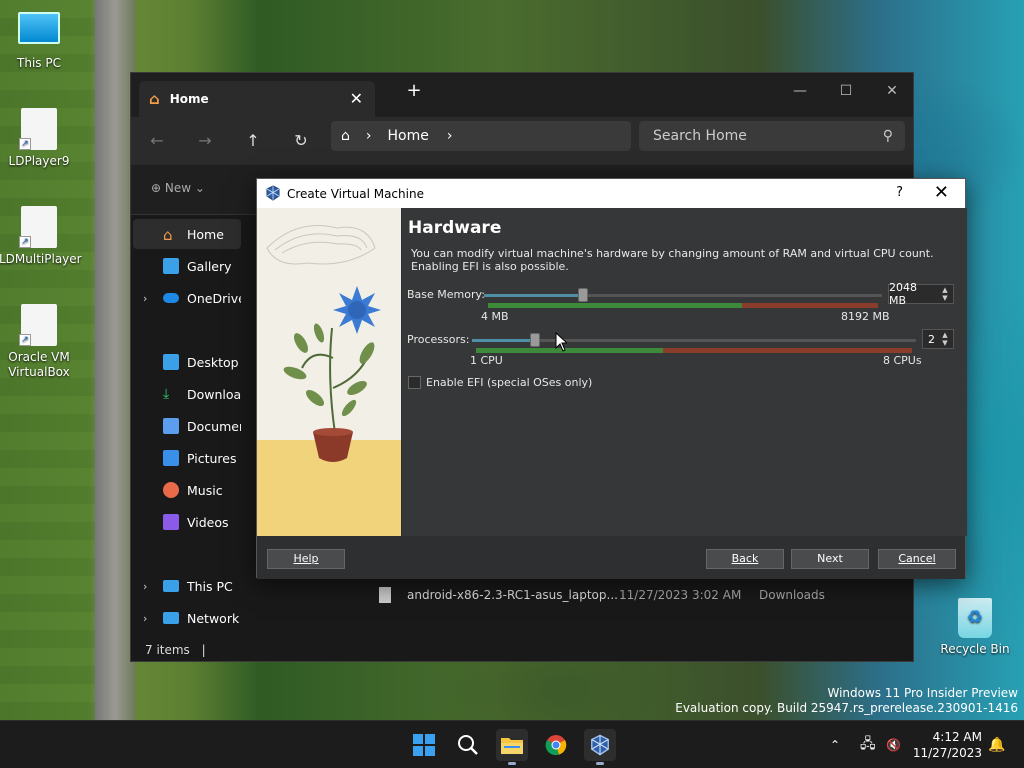  What do you see at coordinates (534, 295) in the screenshot?
I see `slider-fill` at bounding box center [534, 295].